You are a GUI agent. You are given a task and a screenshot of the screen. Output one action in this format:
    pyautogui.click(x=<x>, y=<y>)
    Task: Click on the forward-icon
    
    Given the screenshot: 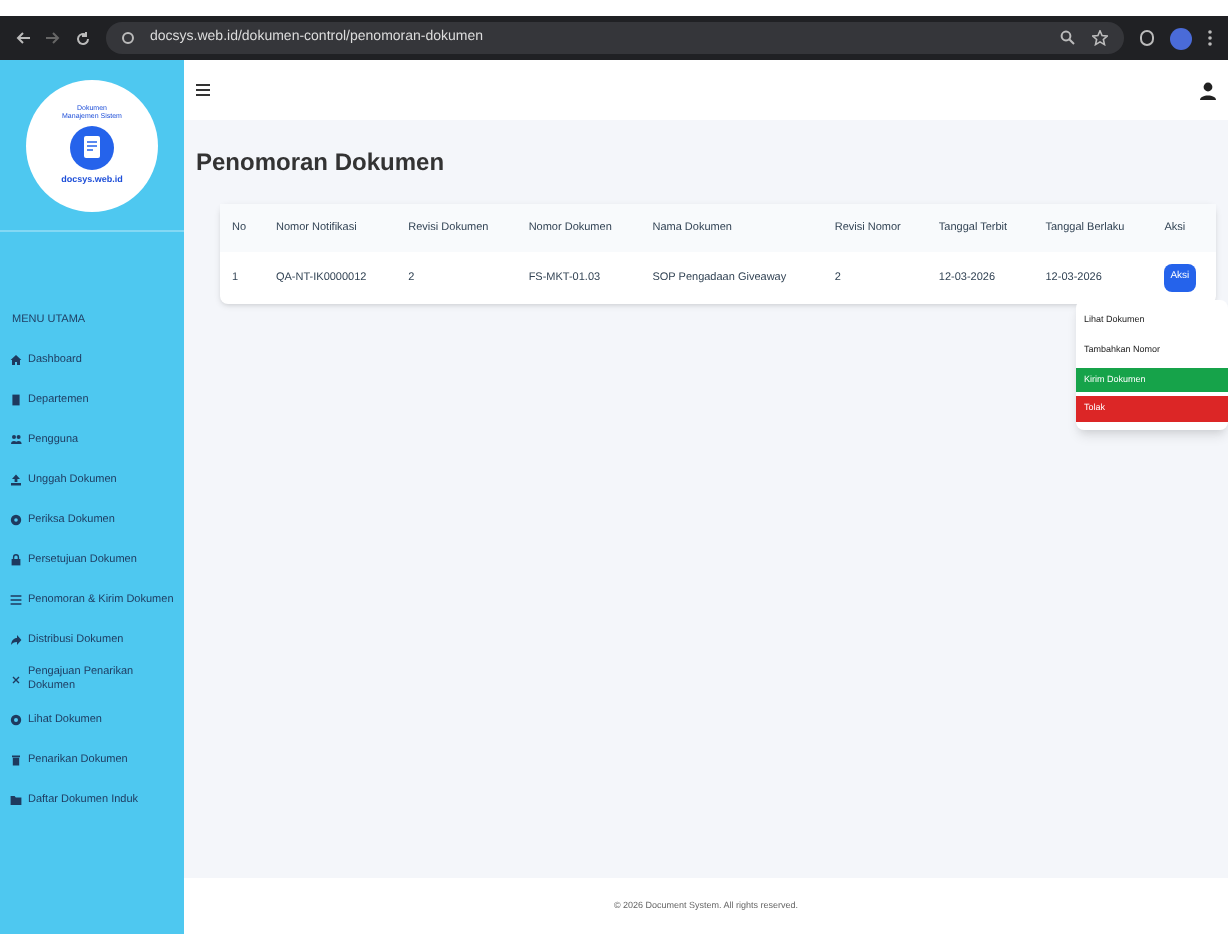 What is the action you would take?
    pyautogui.click(x=53, y=38)
    